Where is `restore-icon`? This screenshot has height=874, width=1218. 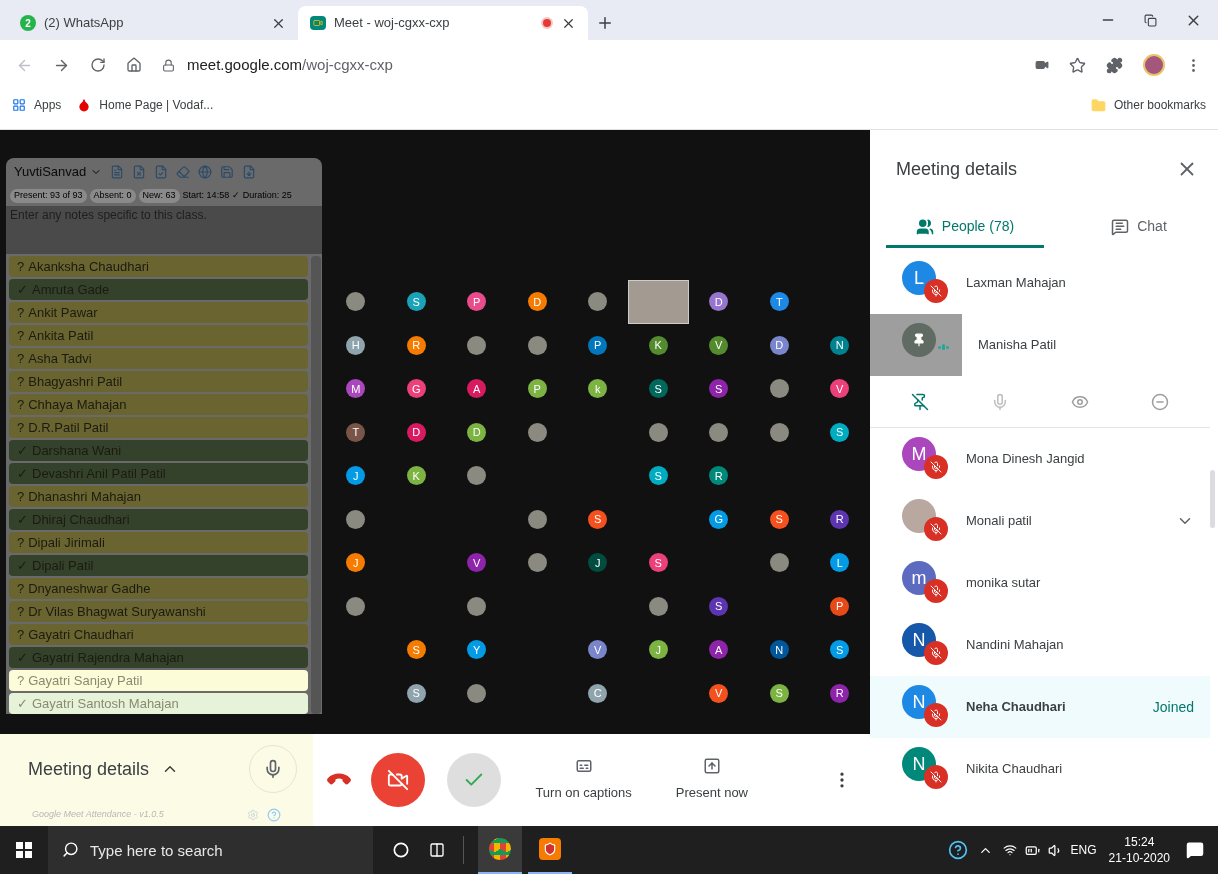
restore-icon is located at coordinates (1150, 20).